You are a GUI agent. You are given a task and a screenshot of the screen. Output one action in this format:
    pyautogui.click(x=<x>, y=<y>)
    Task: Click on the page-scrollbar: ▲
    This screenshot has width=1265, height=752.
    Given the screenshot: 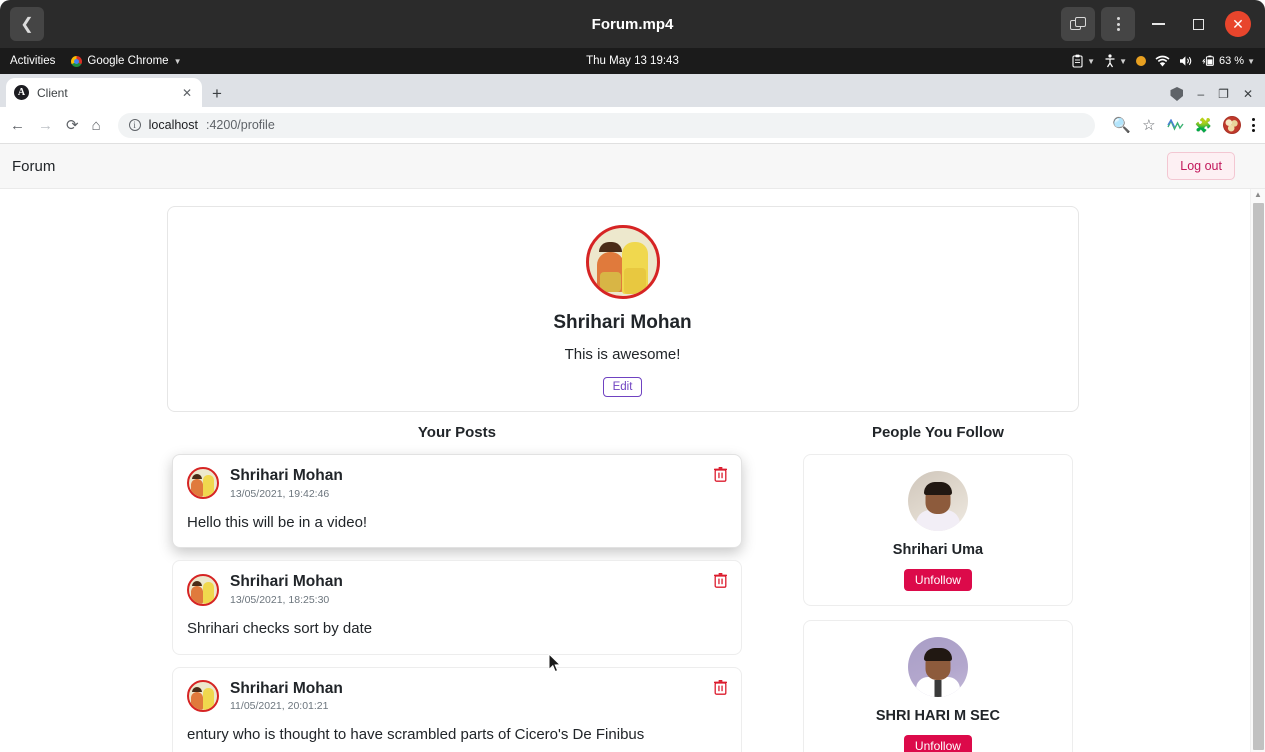 What is the action you would take?
    pyautogui.click(x=1257, y=470)
    